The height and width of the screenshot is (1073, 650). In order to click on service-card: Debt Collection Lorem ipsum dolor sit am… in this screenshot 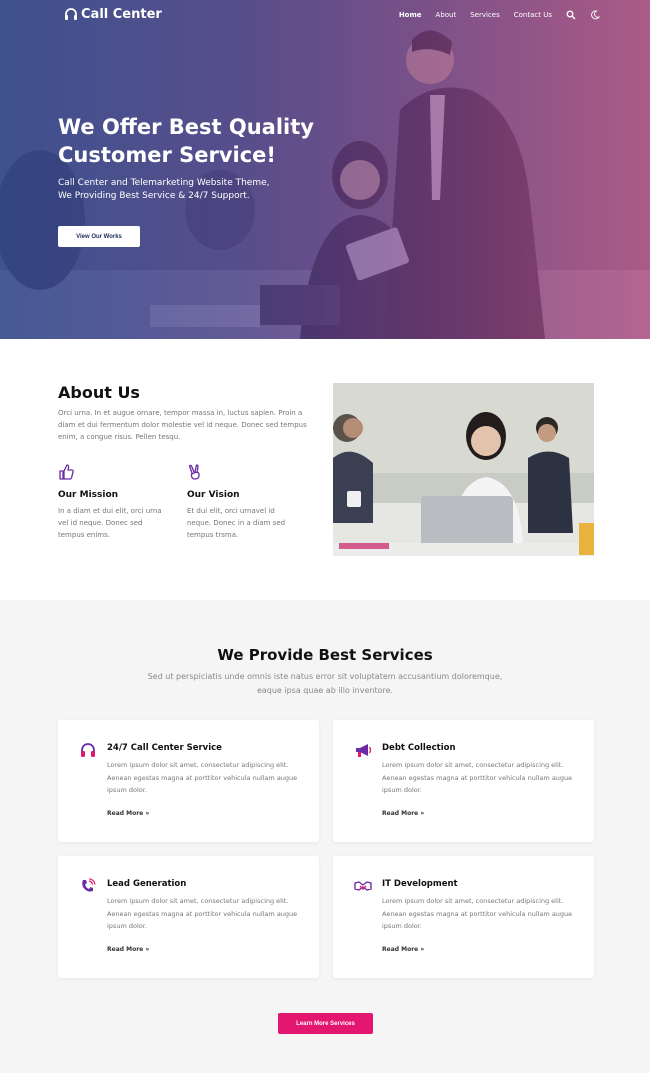, I will do `click(463, 781)`.